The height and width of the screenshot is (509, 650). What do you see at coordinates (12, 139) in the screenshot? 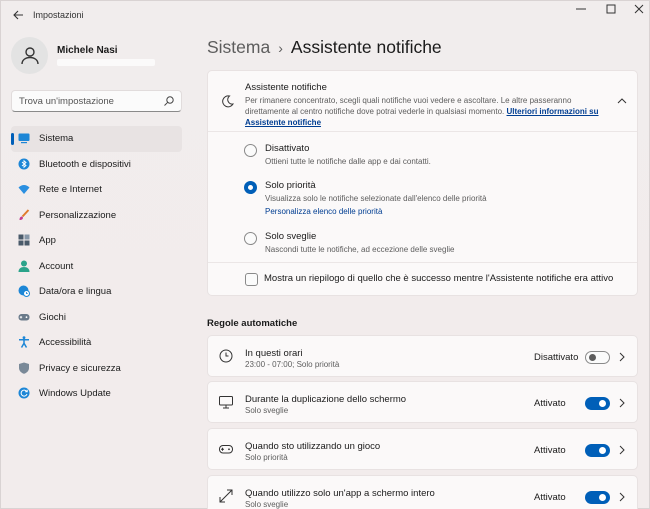
I see `selection-indicator` at bounding box center [12, 139].